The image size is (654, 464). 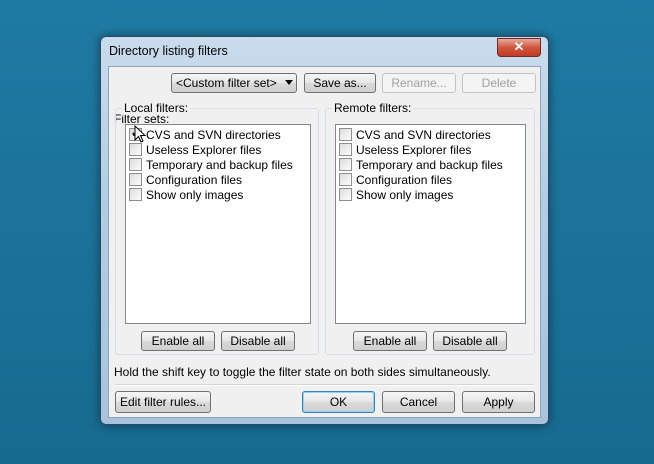 What do you see at coordinates (289, 82) in the screenshot?
I see `chevron-down-icon` at bounding box center [289, 82].